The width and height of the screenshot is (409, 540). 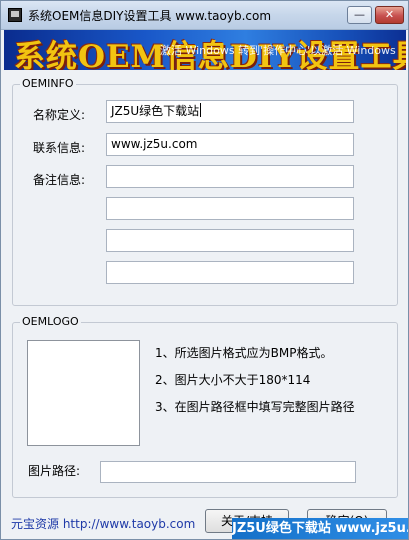 I want to click on activation-overlay: 激活 Windows 转到'操作中心'以激活 Windows, so click(x=278, y=50).